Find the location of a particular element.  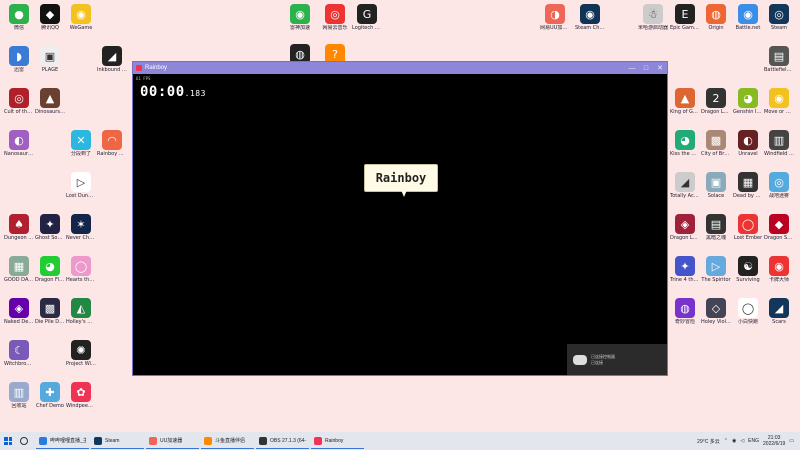

desktop-shortcut: ◉ Move or Die is located at coordinates (779, 101).